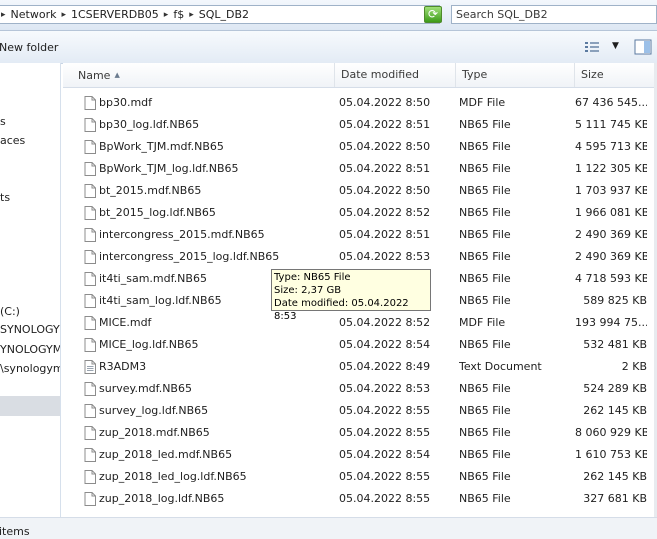  I want to click on nav-item: s, so click(3, 121).